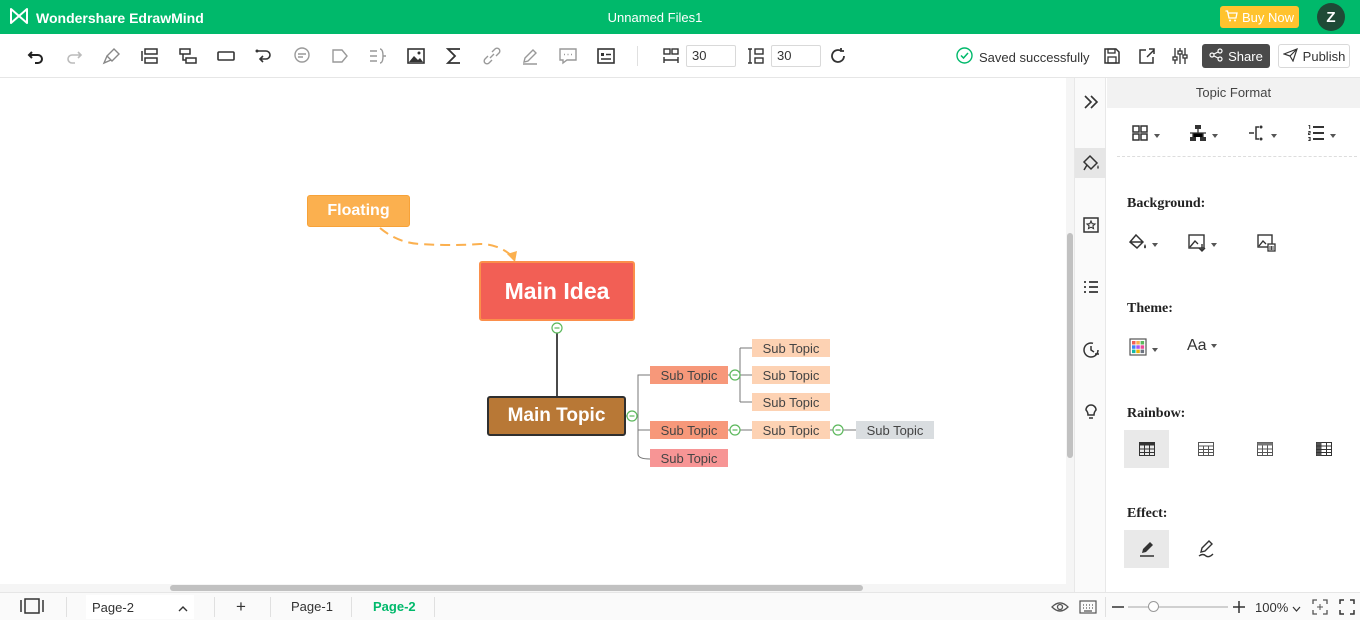 The image size is (1360, 621). I want to click on zoom-slider-handle, so click(1153, 606).